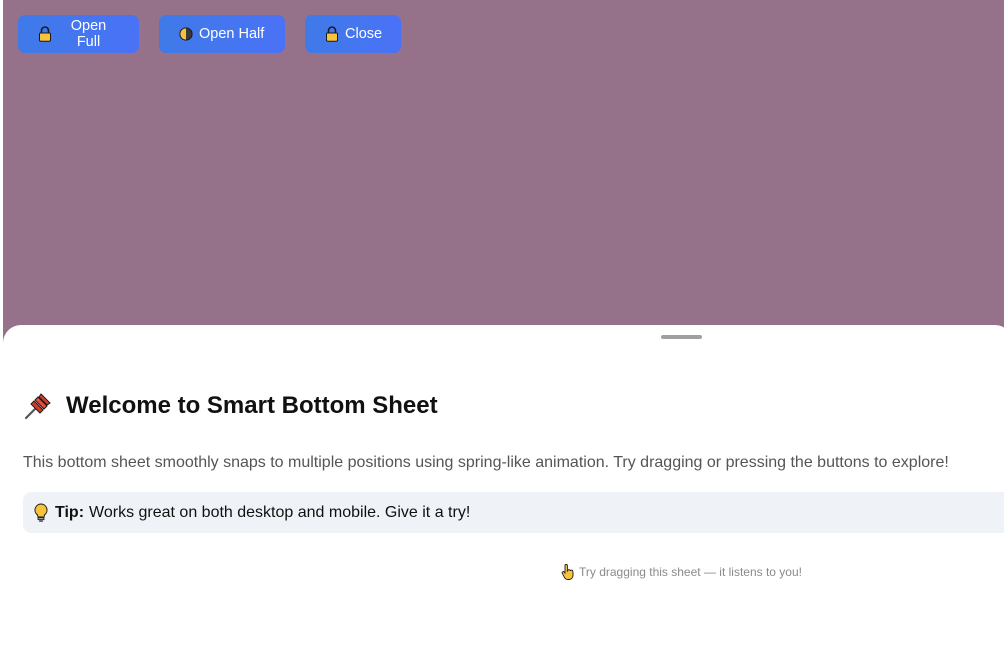  I want to click on pointing-hand-icon, so click(568, 572).